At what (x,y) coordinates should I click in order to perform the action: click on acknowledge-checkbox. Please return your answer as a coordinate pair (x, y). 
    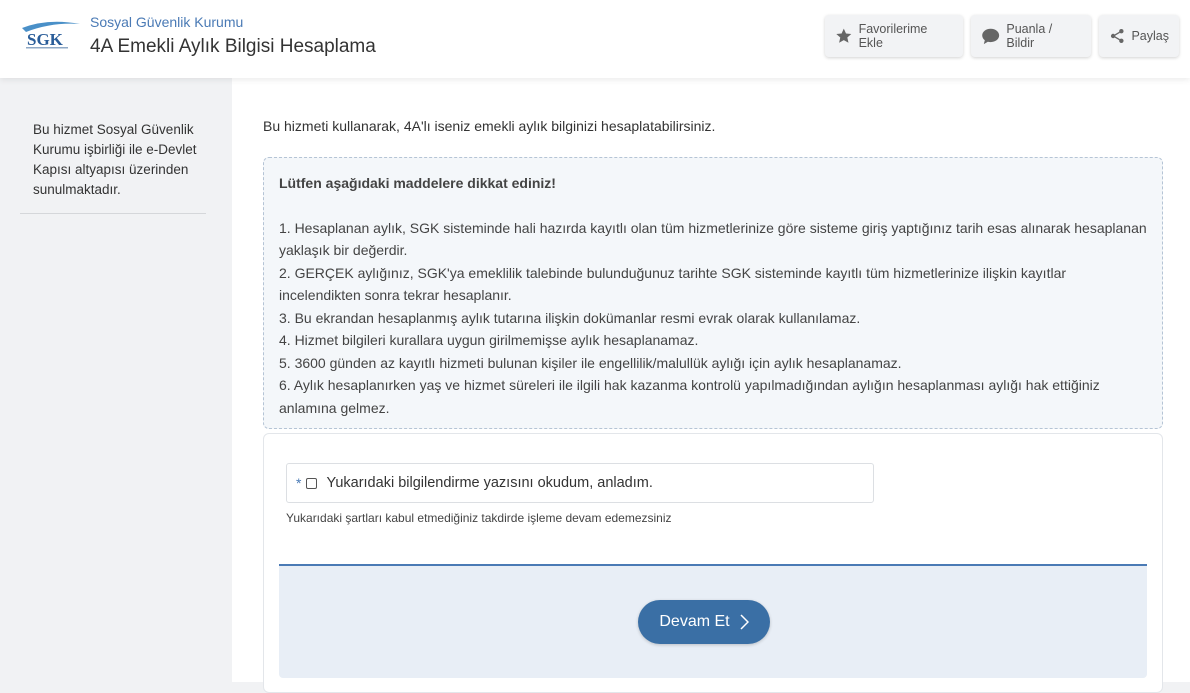
    Looking at the image, I should click on (312, 483).